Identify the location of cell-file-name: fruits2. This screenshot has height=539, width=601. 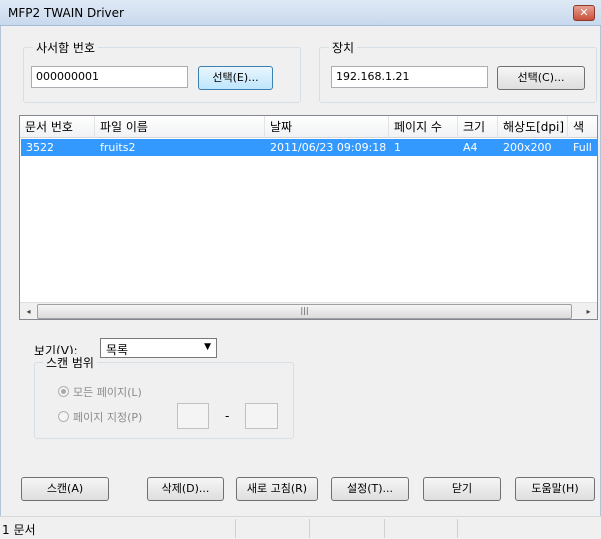
(118, 147).